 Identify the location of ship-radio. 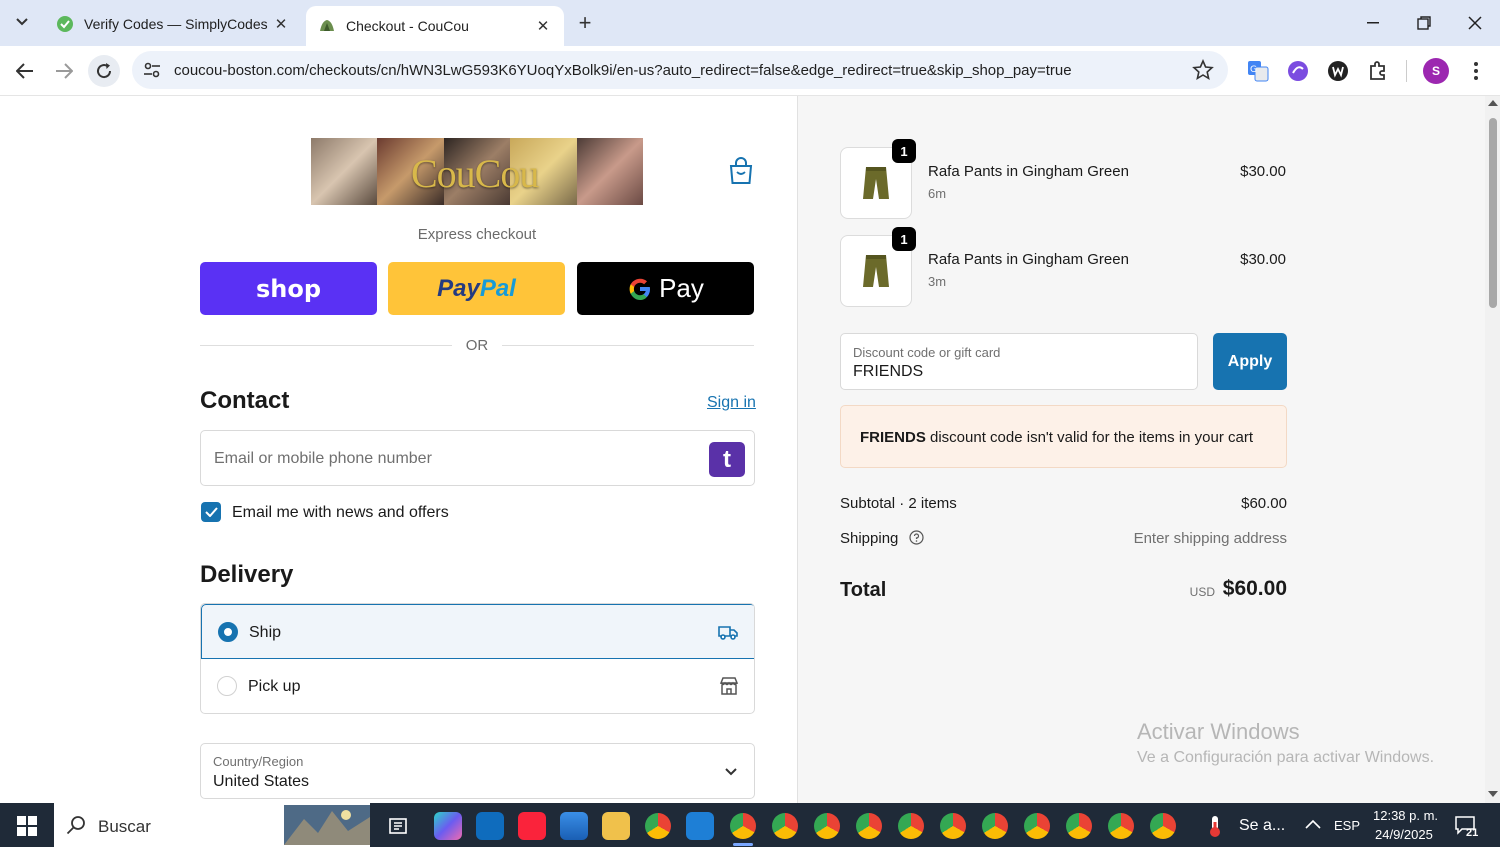
(228, 632).